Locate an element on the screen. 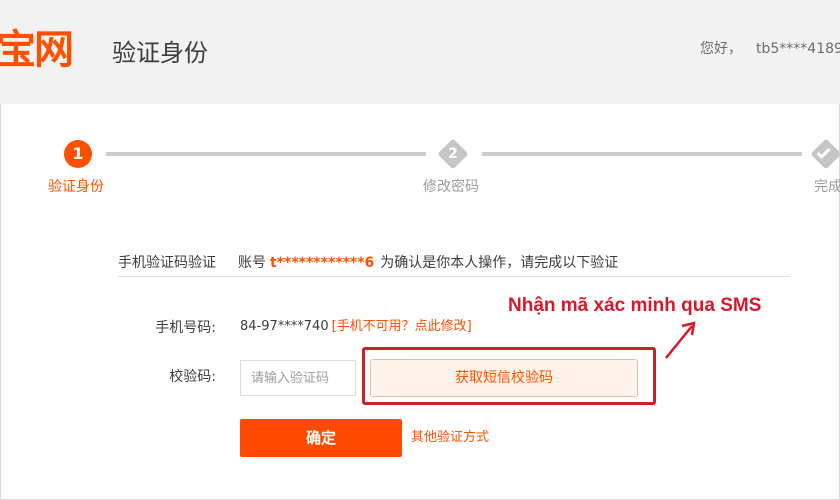 Image resolution: width=840 pixels, height=500 pixels. annotation-arrow-icon is located at coordinates (680, 340).